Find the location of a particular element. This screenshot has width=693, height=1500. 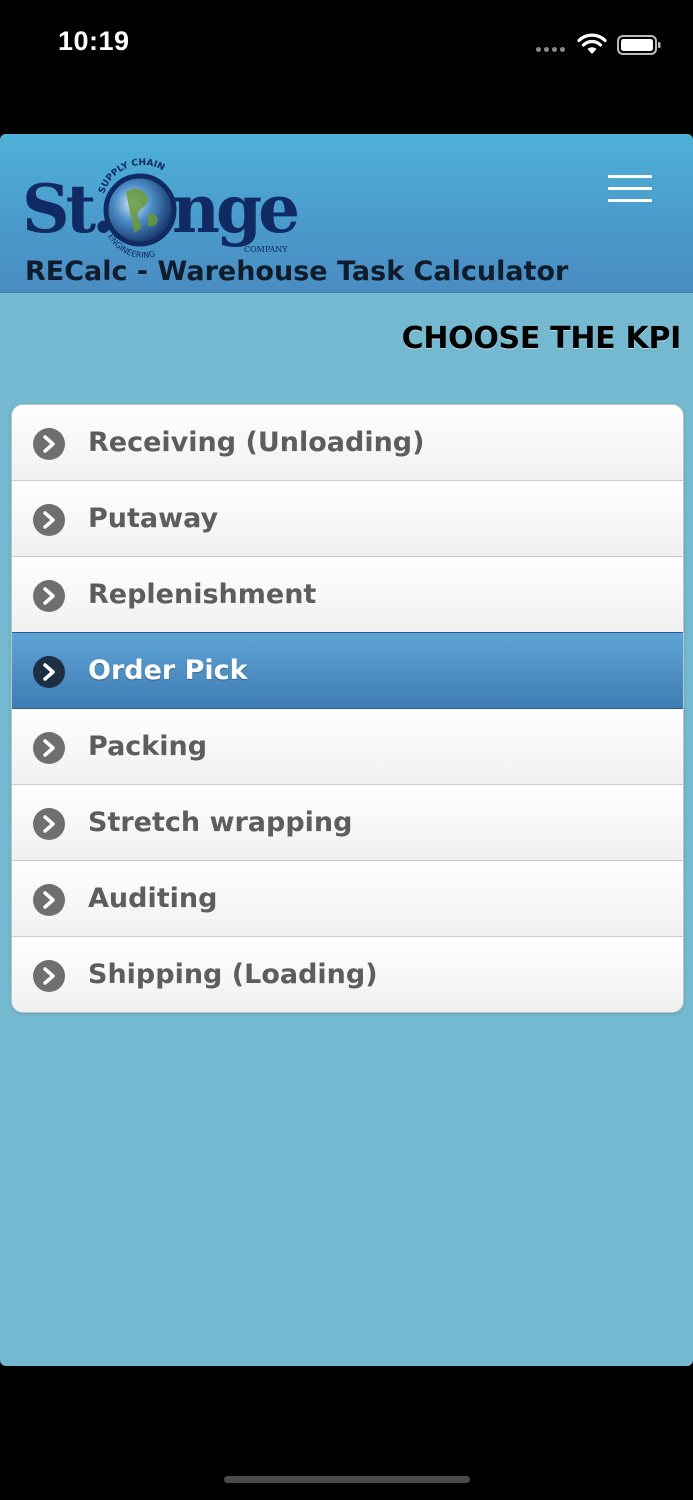

app-title: RECalc - Warehouse Task Calculator is located at coordinates (297, 271).